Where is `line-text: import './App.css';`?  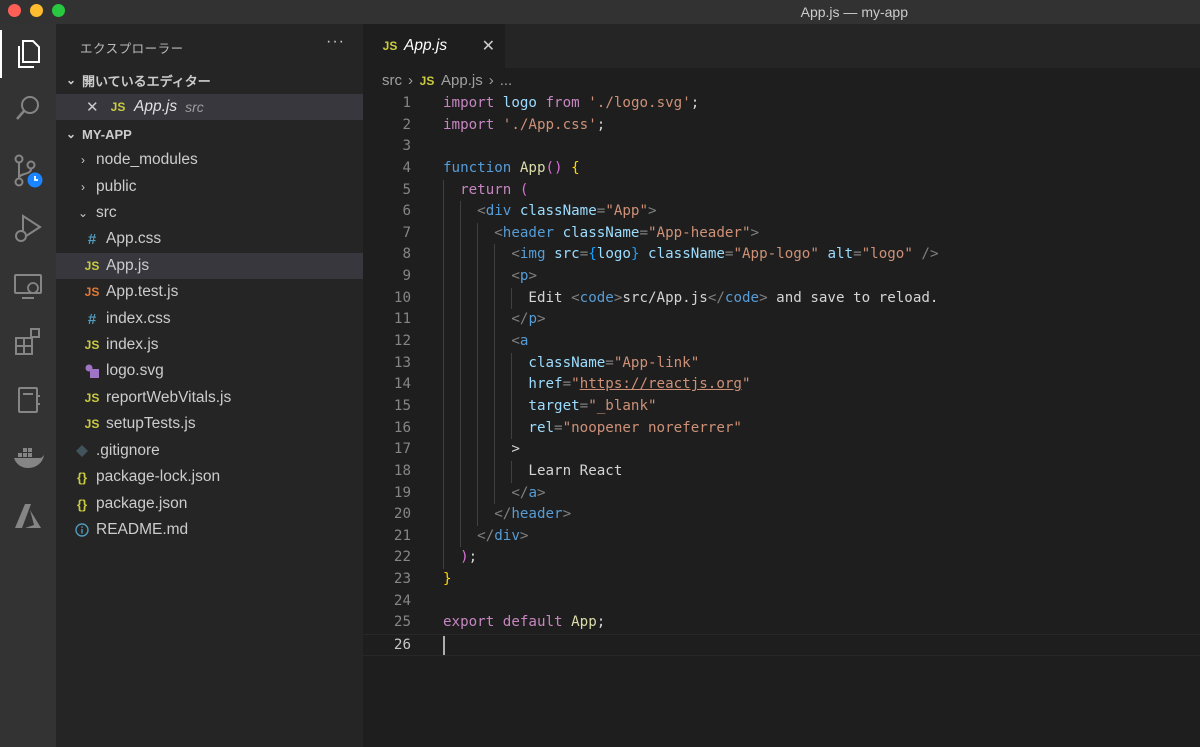
line-text: import './App.css'; is located at coordinates (524, 126).